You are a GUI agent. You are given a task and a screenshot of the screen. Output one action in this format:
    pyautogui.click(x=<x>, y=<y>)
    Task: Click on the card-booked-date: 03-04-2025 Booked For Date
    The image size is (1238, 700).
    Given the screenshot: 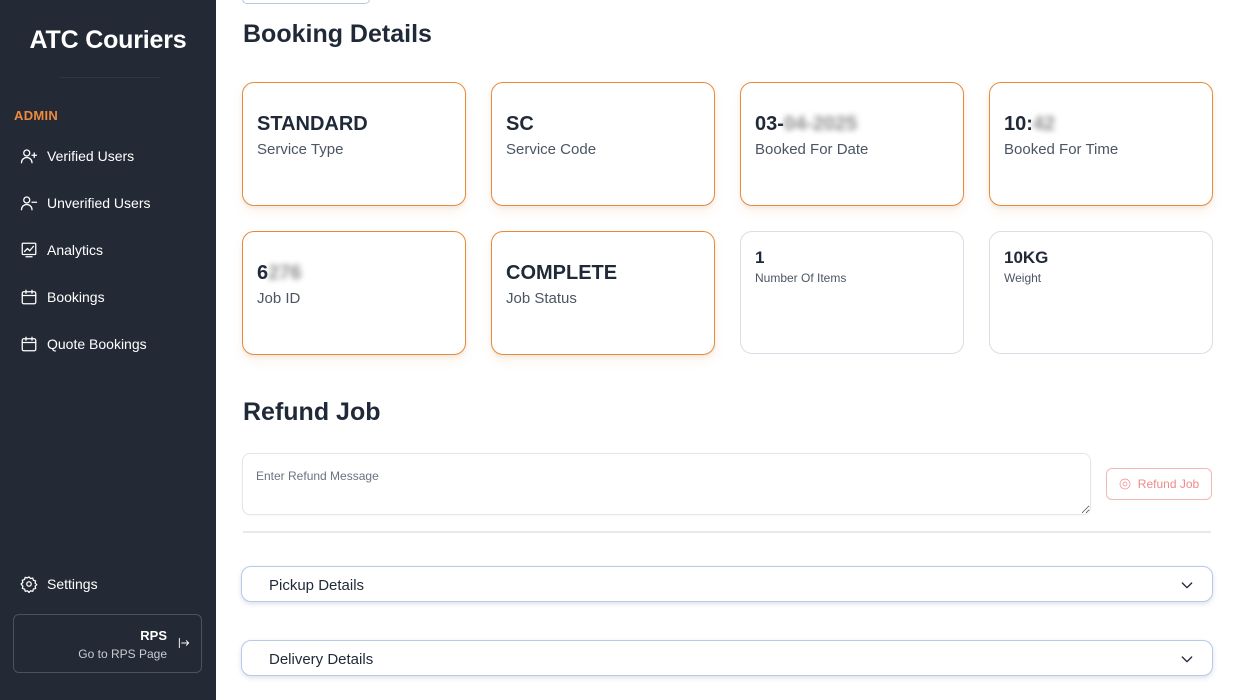 What is the action you would take?
    pyautogui.click(x=852, y=144)
    